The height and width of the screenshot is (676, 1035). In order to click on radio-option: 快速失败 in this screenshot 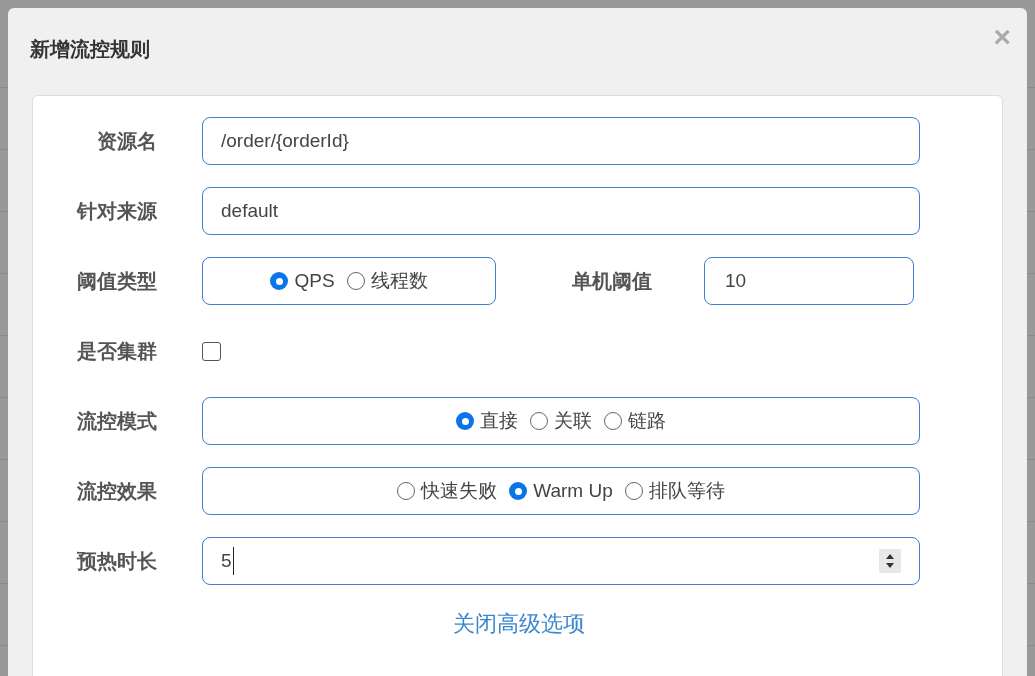, I will do `click(447, 491)`.